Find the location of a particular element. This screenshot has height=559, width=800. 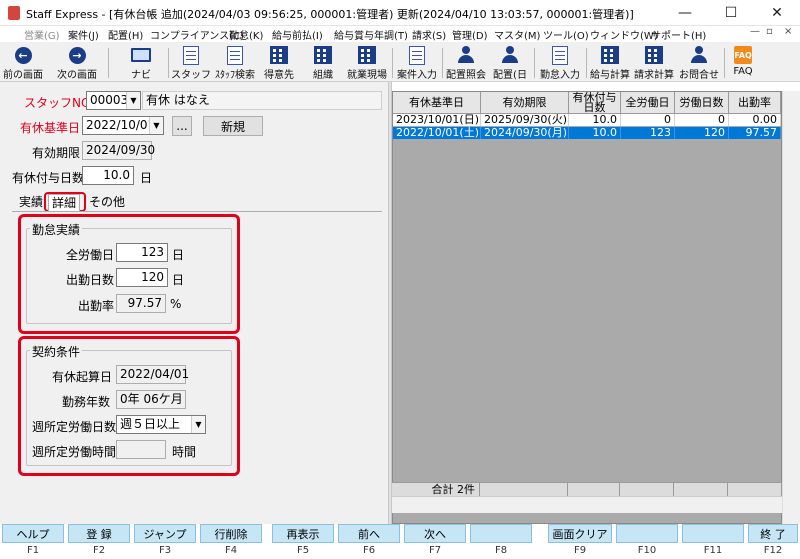

menu-support: サポート(H) is located at coordinates (678, 34).